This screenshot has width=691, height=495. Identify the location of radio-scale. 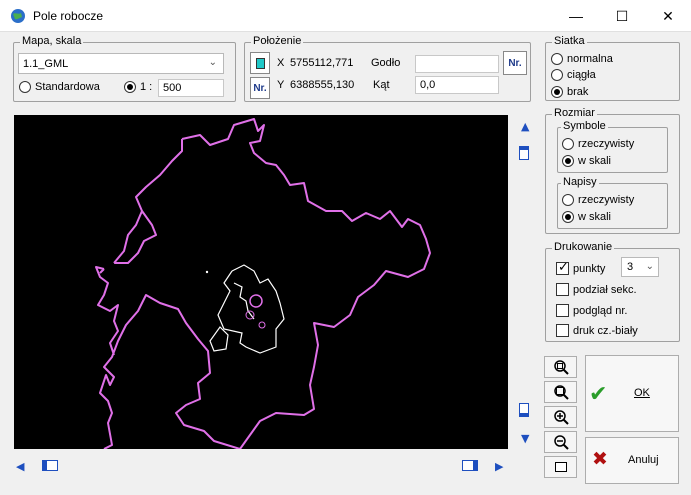
(130, 87).